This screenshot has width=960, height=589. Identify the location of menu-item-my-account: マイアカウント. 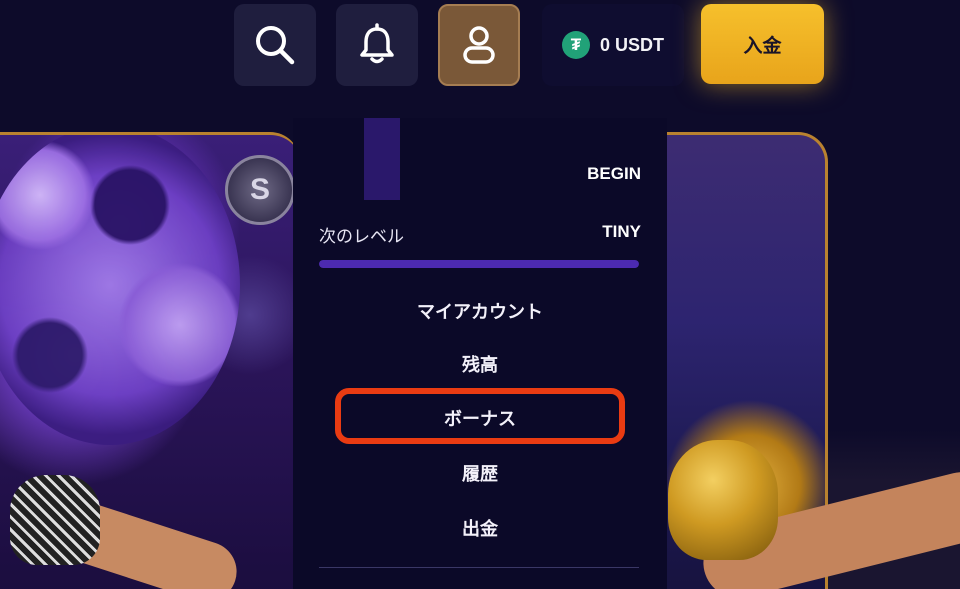
(480, 311).